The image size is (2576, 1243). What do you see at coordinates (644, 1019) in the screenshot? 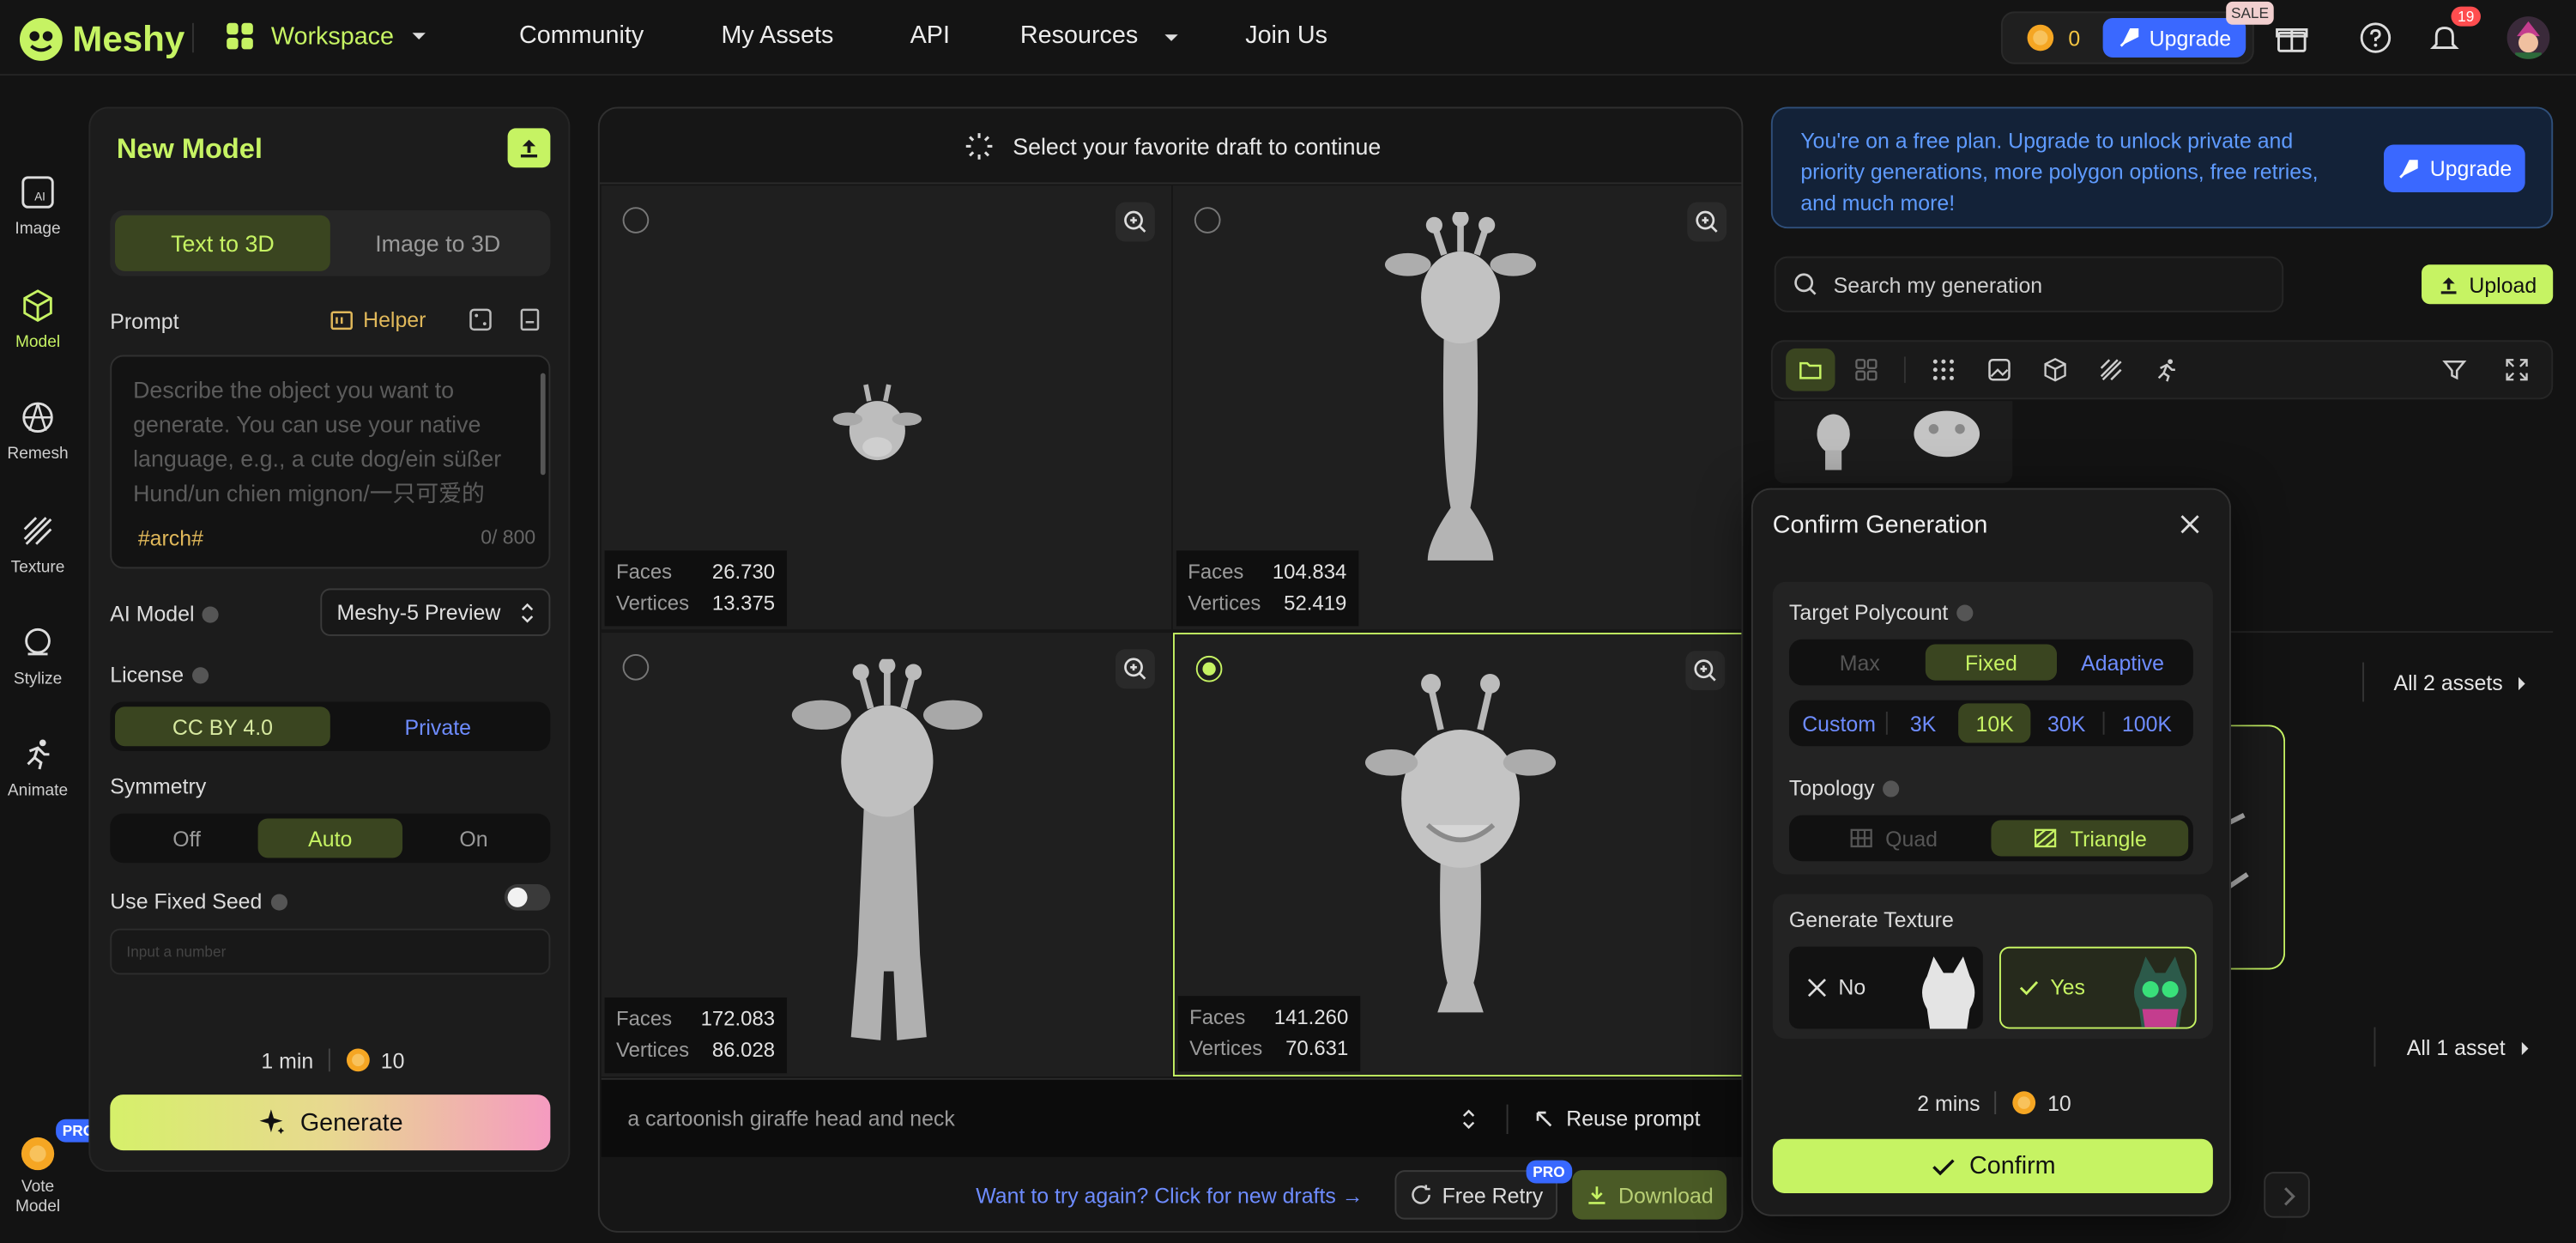
I see `faces-label: Faces` at bounding box center [644, 1019].